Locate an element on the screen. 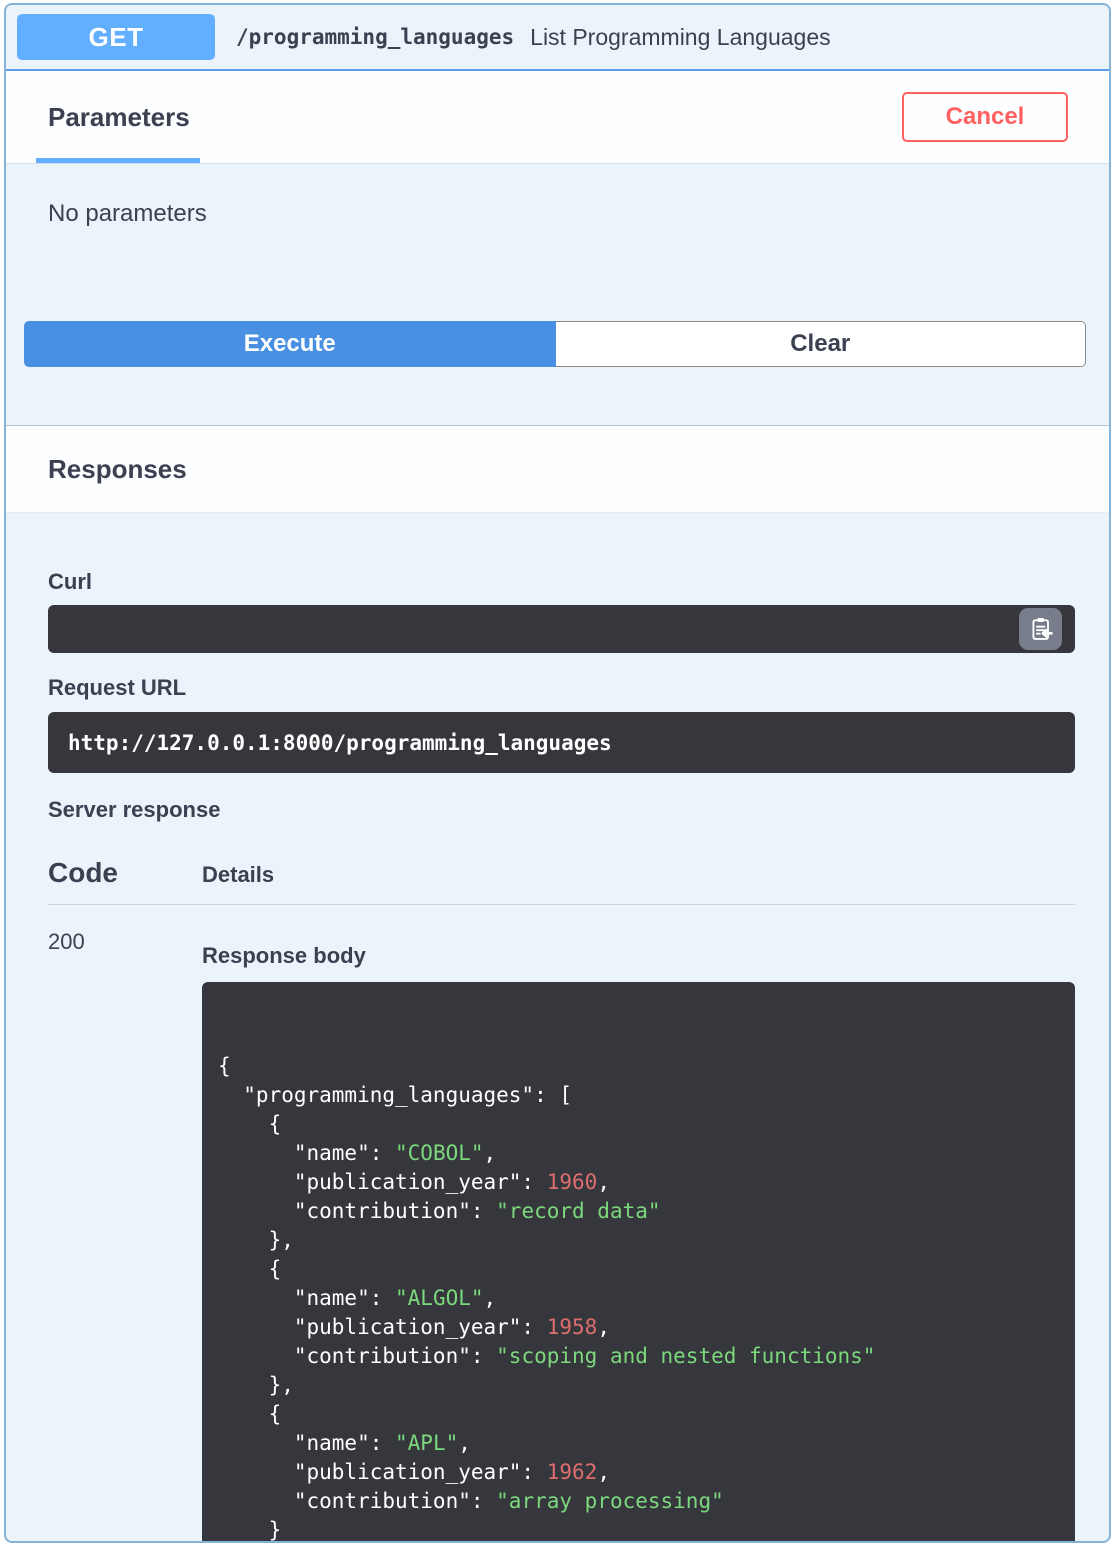 The image size is (1115, 1543). endpoint-summary-text: List Programming Languages is located at coordinates (680, 36).